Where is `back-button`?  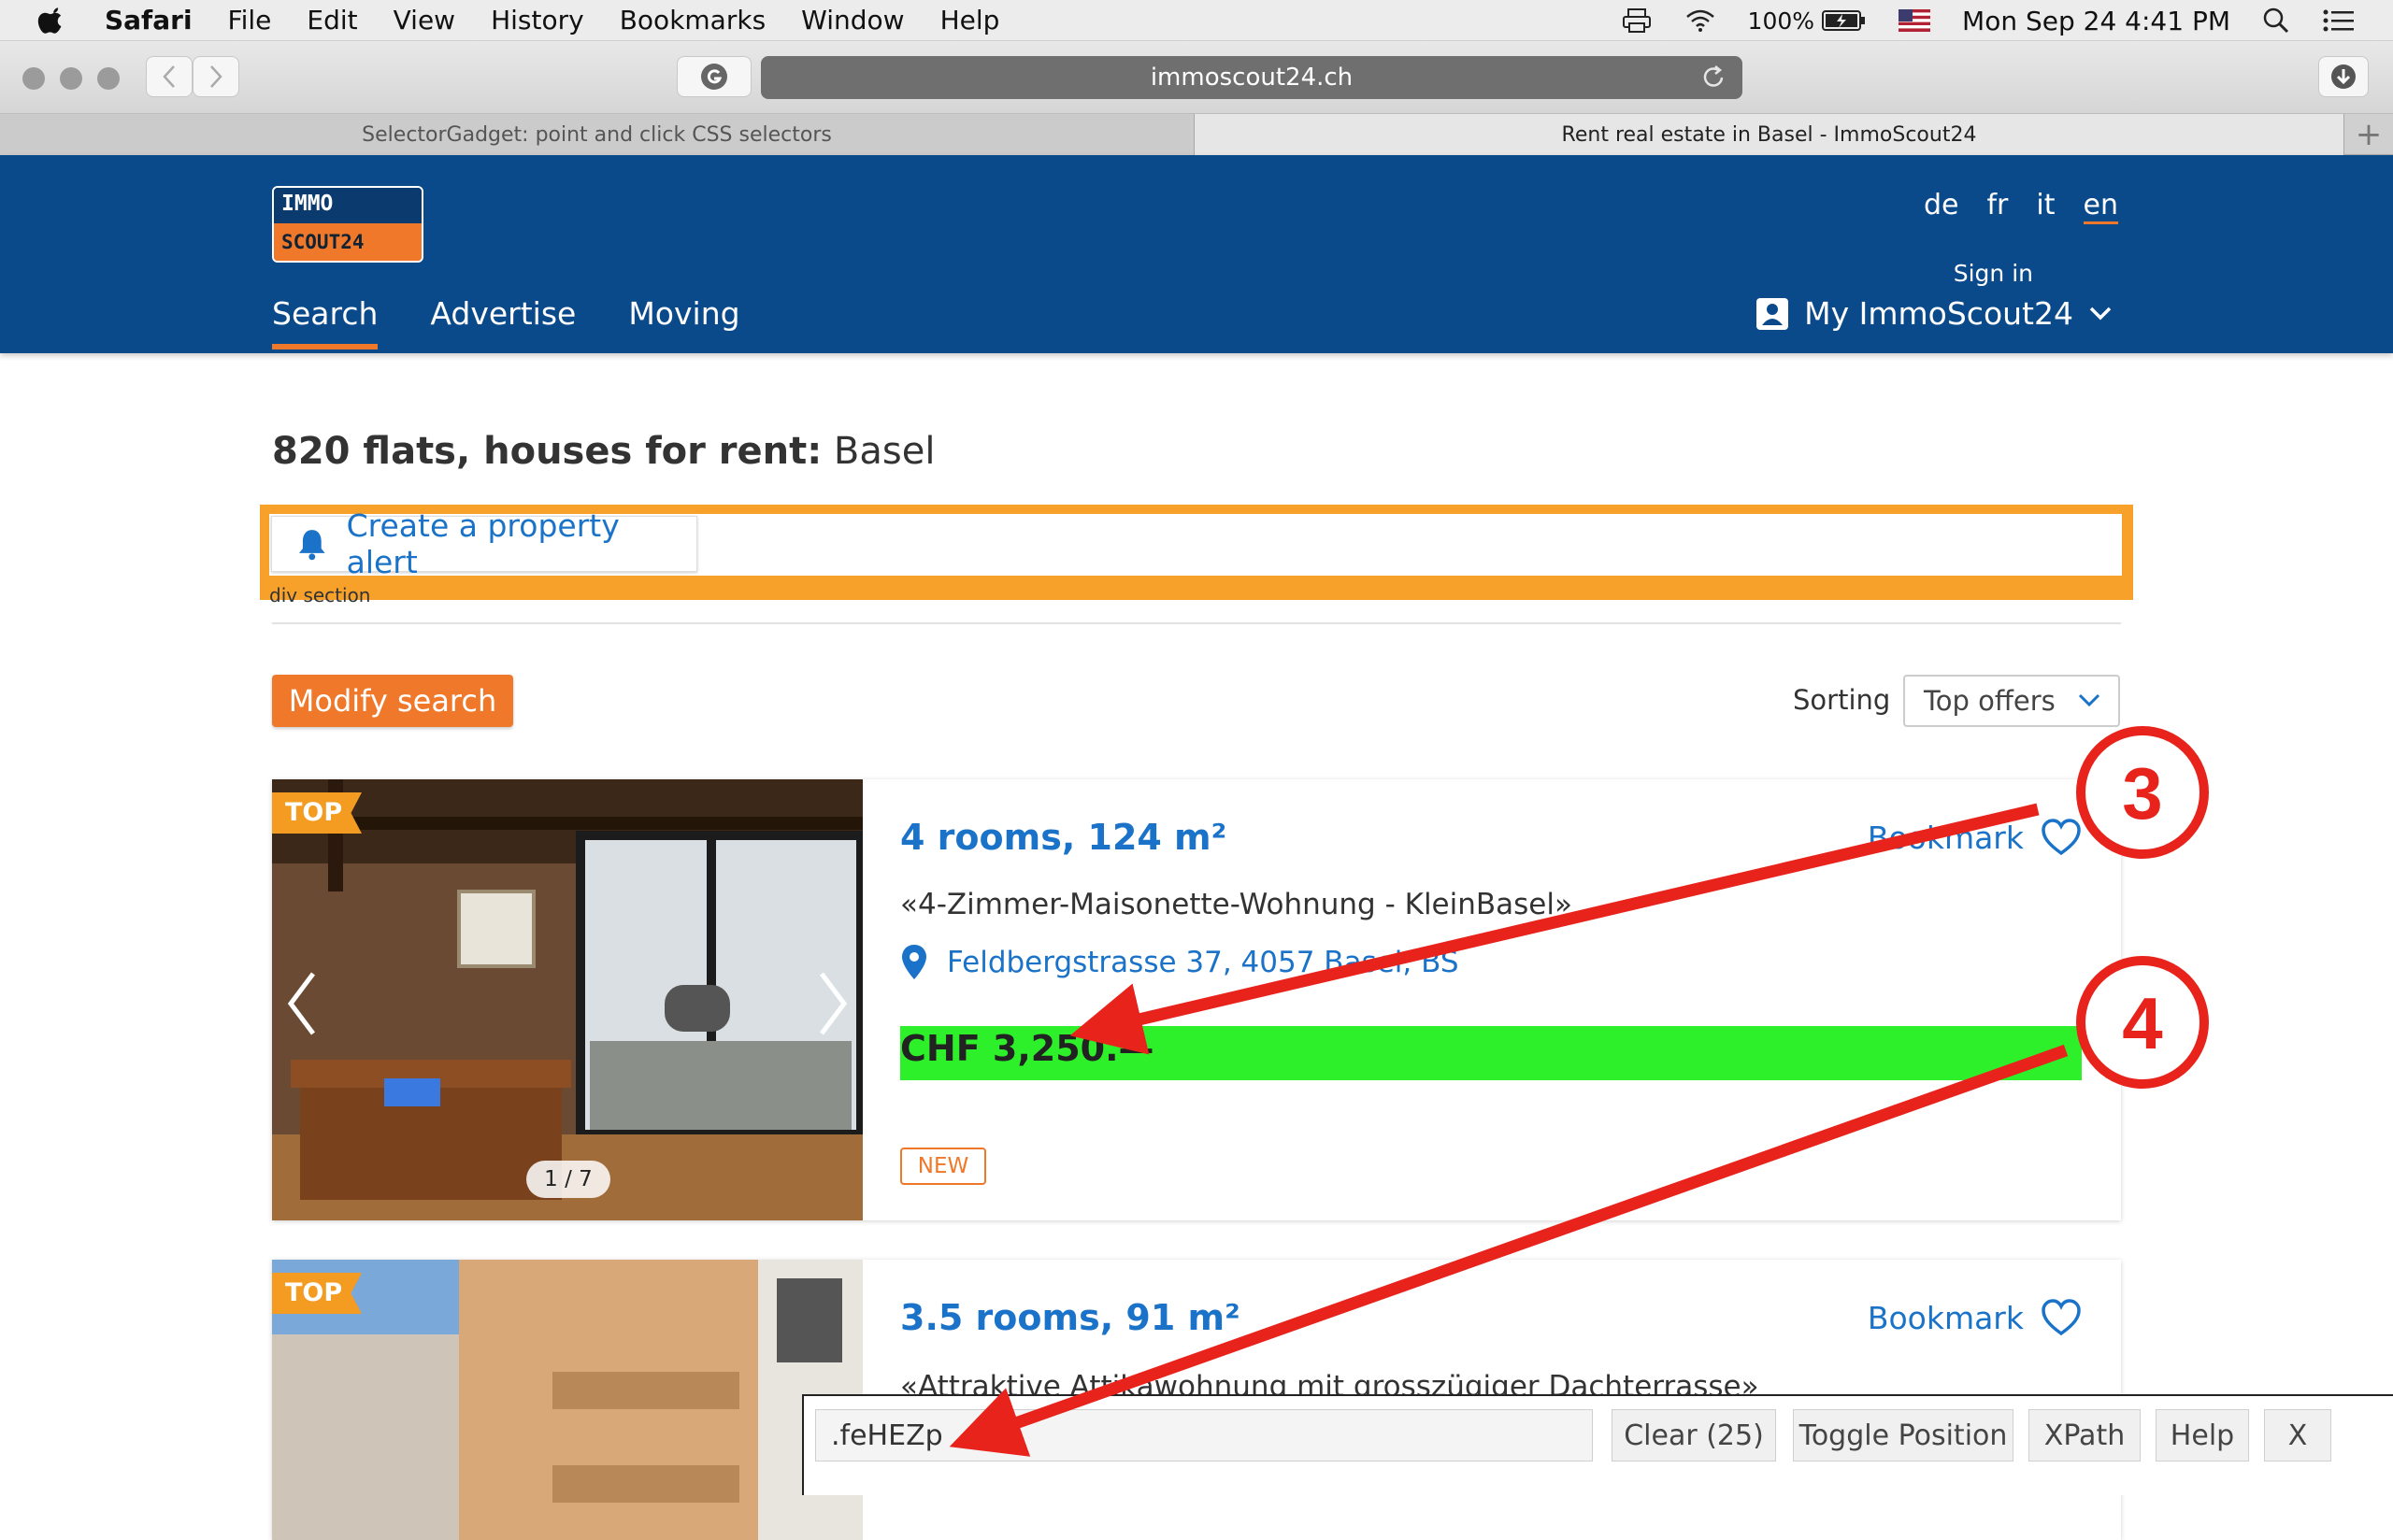 back-button is located at coordinates (169, 76).